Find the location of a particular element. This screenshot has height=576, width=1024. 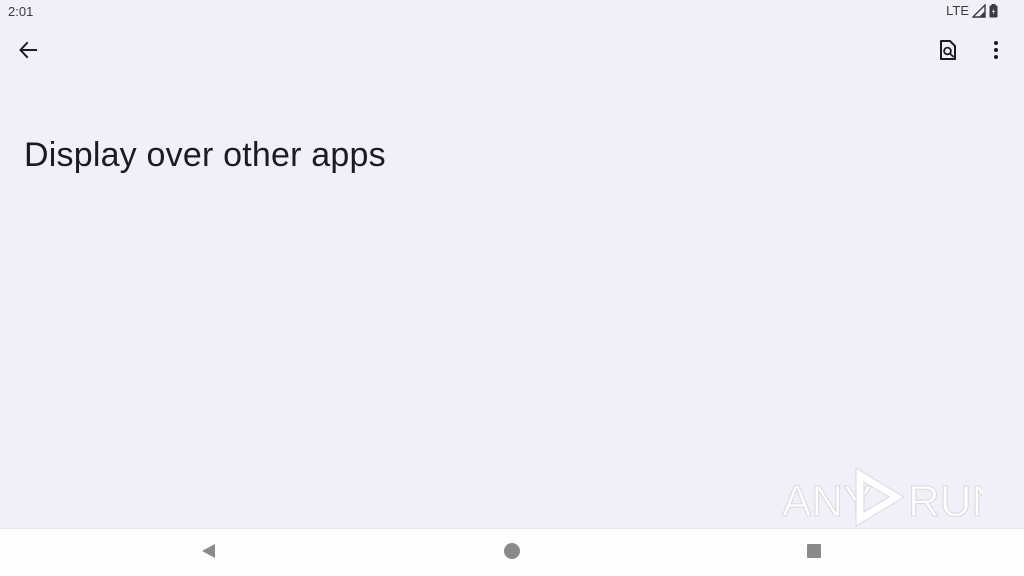

nav-home-button is located at coordinates (512, 553).